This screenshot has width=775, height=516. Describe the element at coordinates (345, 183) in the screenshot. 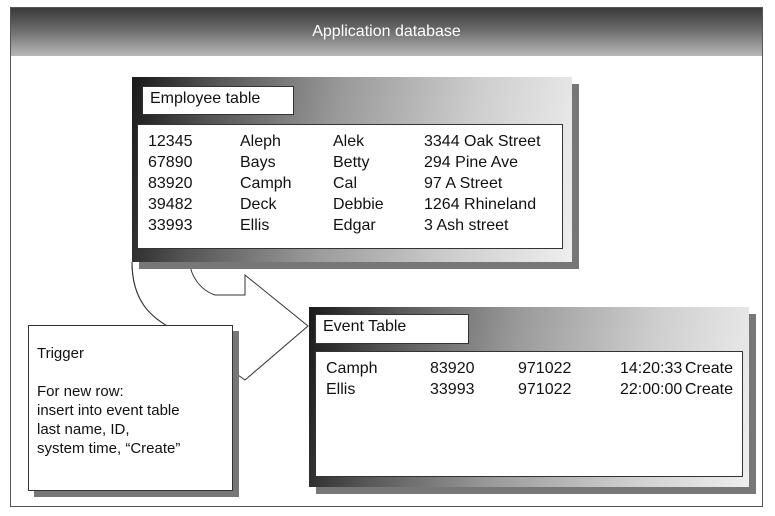

I see `table-cell: Cal` at that location.